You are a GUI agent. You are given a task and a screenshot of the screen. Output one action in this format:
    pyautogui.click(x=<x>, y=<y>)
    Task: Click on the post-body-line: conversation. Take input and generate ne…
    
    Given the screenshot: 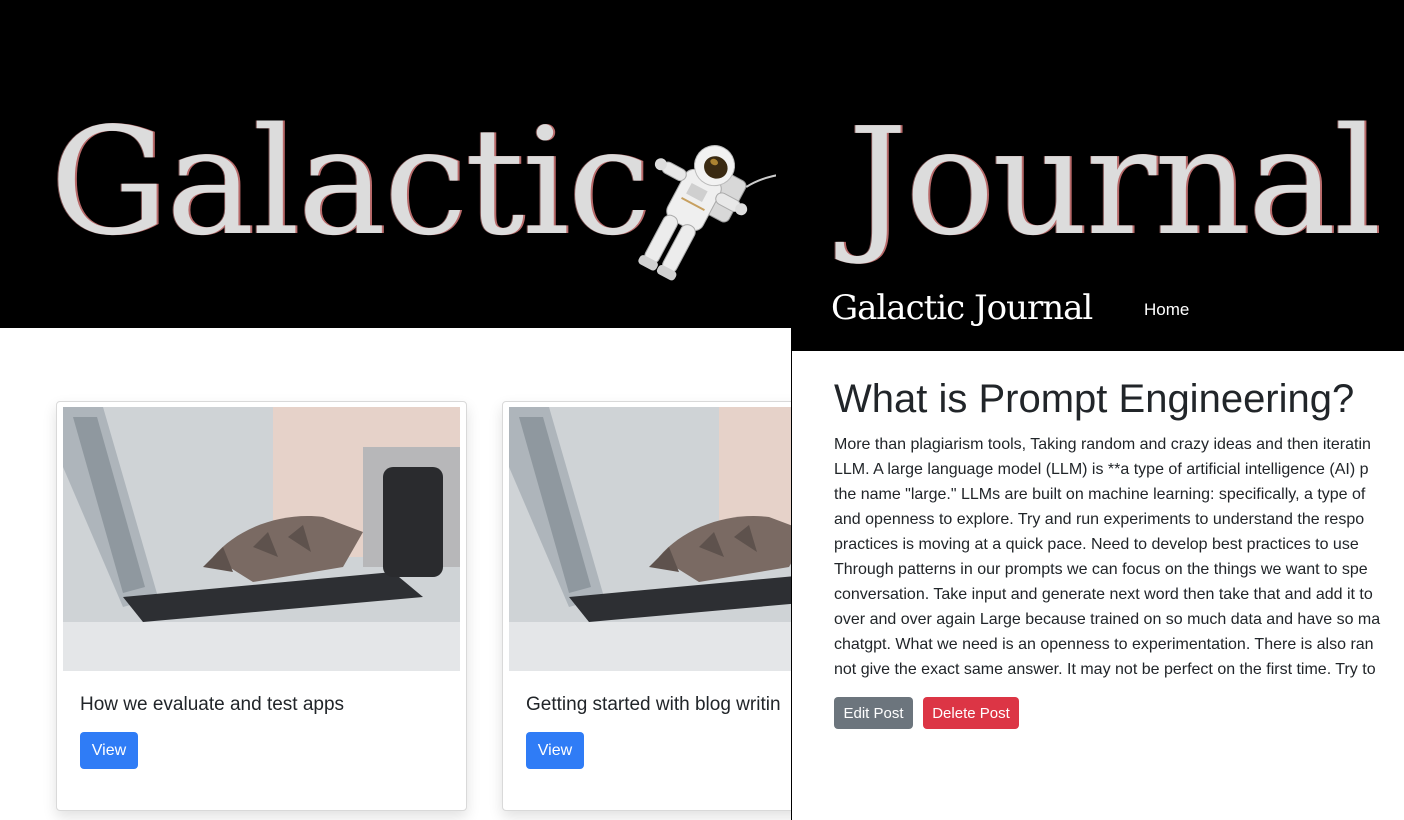 What is the action you would take?
    pyautogui.click(x=1103, y=594)
    